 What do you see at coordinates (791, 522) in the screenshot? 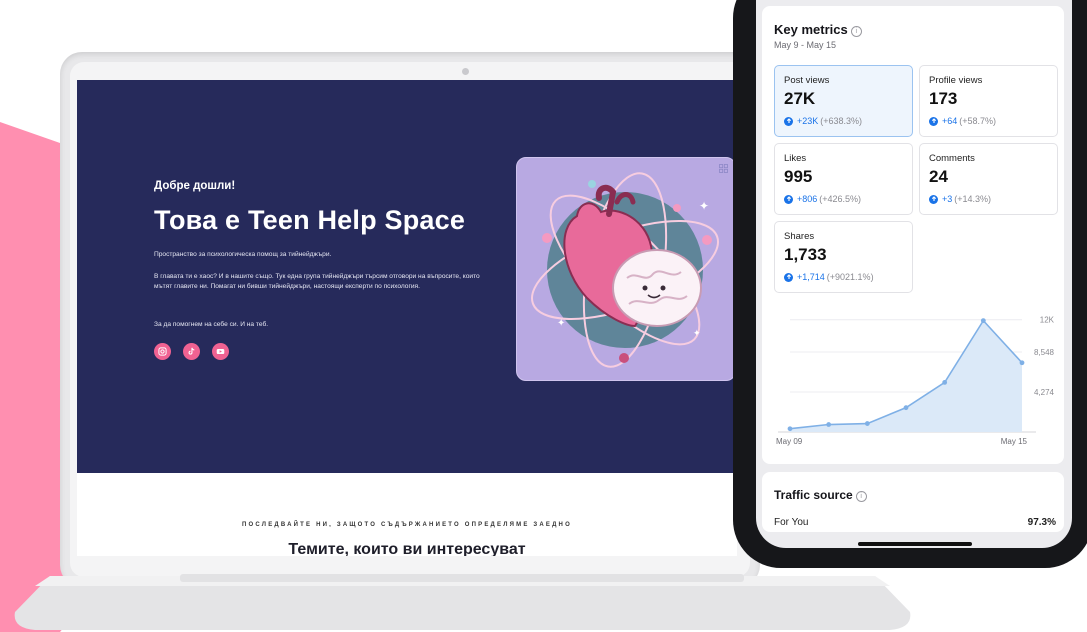
I see `traffic-row-label: For You` at bounding box center [791, 522].